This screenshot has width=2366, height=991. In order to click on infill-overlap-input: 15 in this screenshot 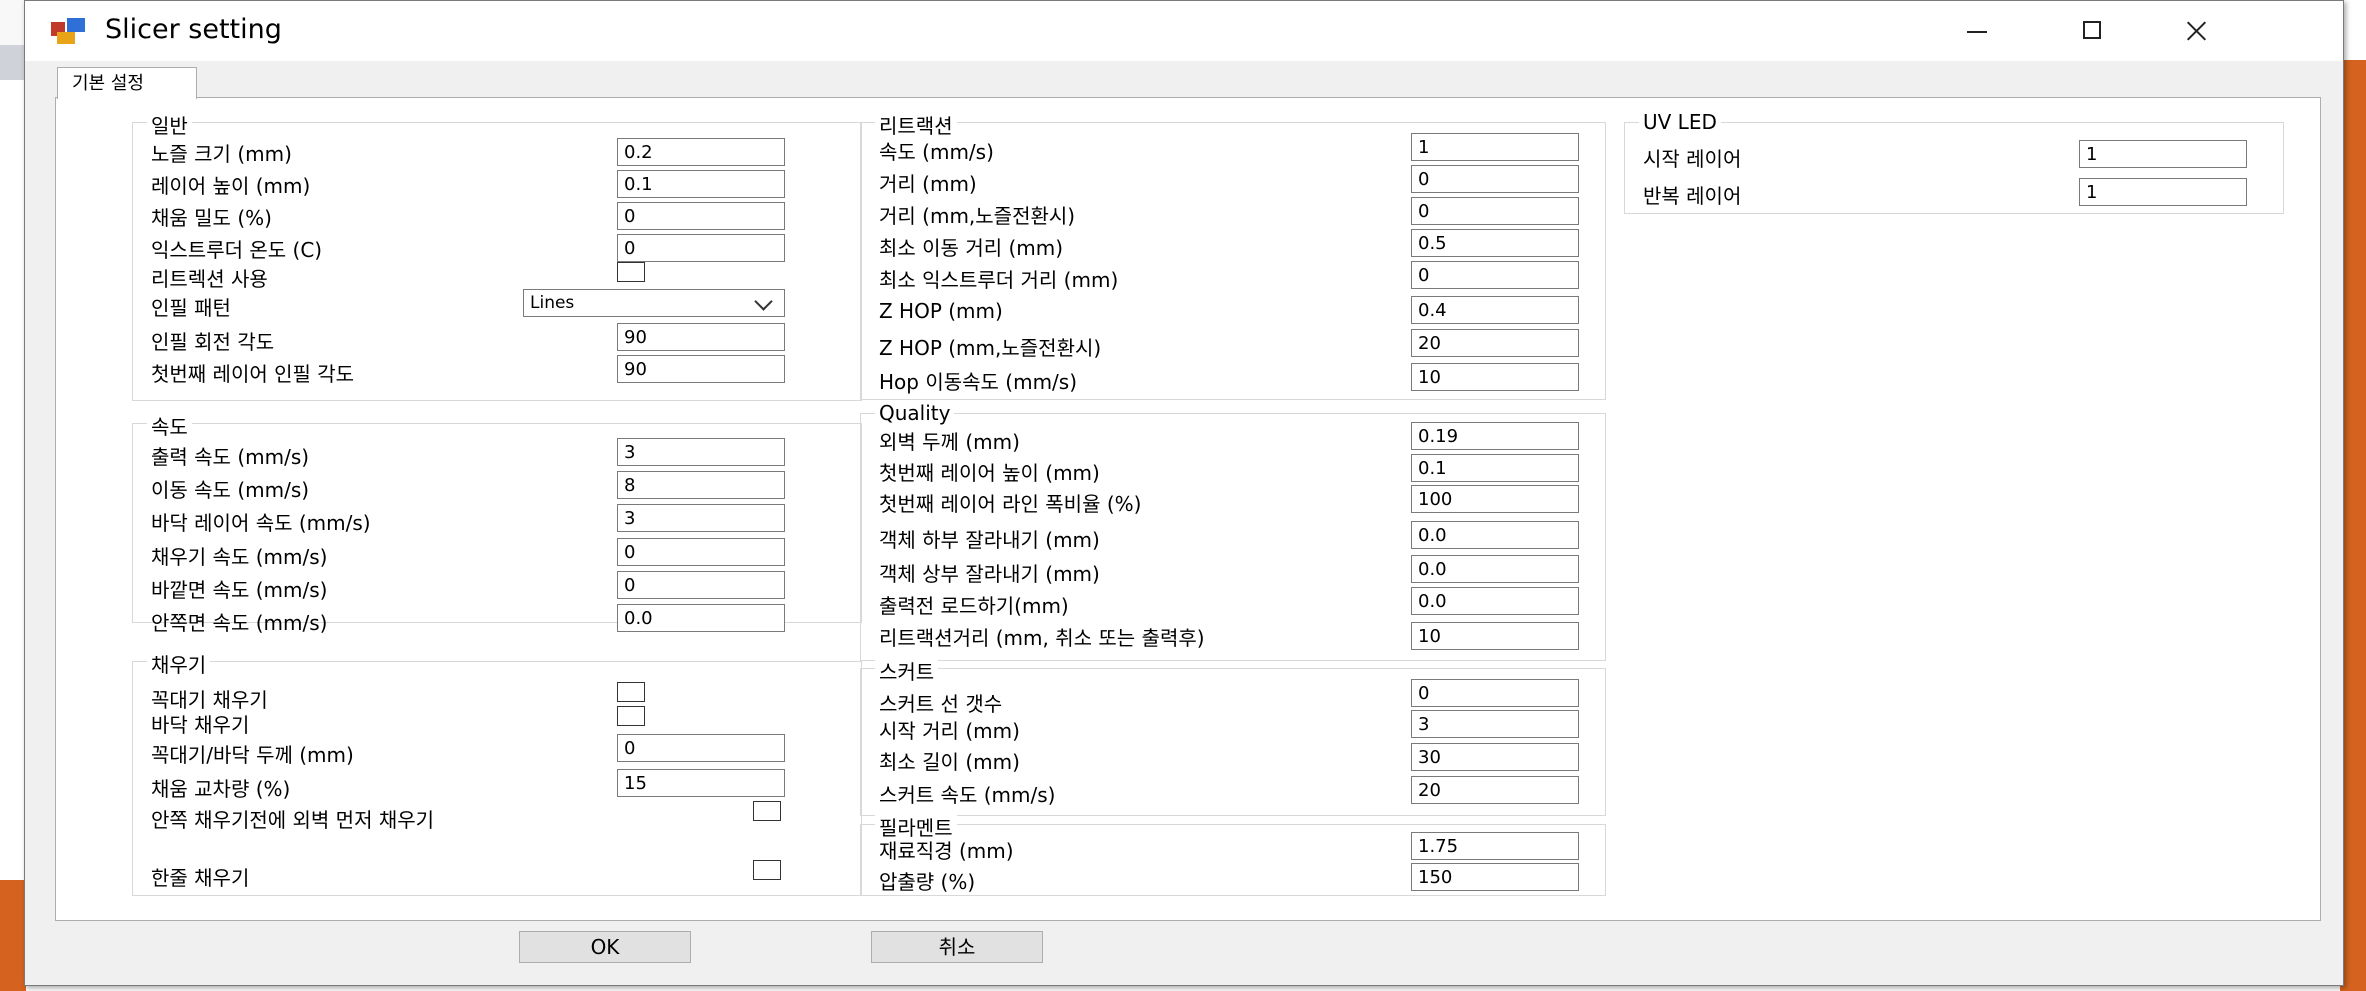, I will do `click(701, 783)`.